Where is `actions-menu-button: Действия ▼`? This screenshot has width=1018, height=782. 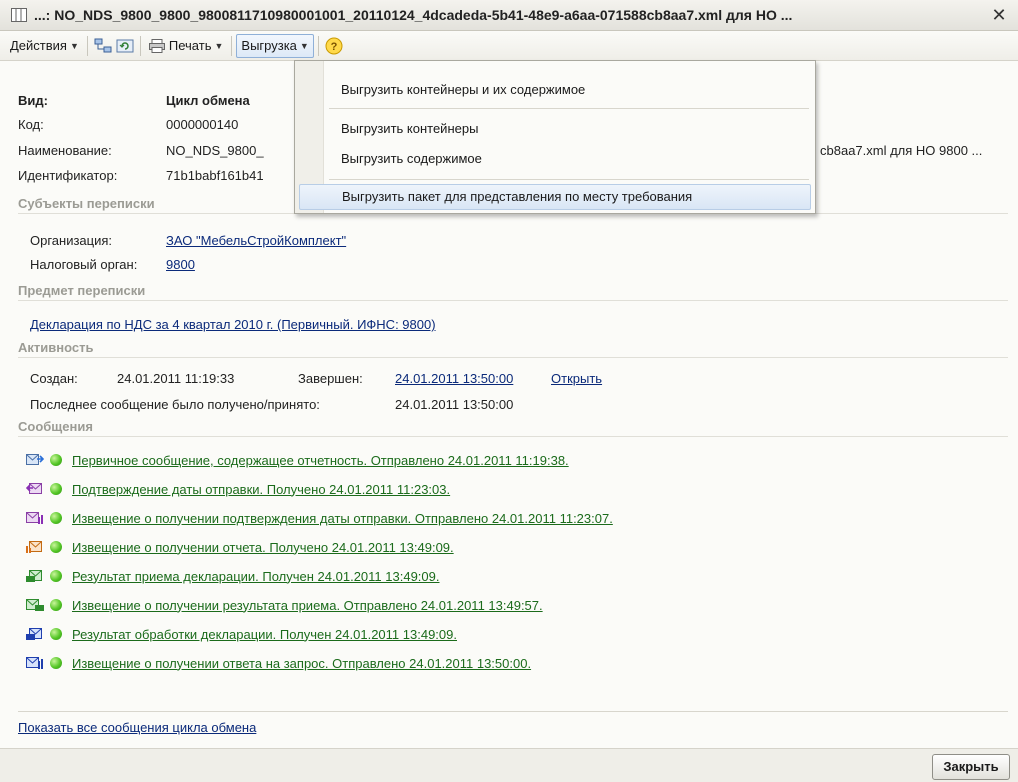 actions-menu-button: Действия ▼ is located at coordinates (44, 46).